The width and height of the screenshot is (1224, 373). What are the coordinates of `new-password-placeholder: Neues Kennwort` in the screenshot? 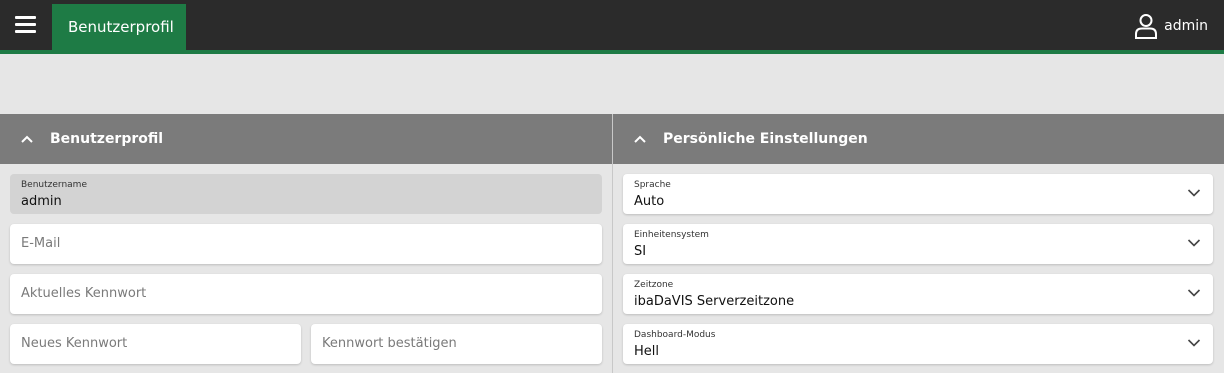 It's located at (74, 343).